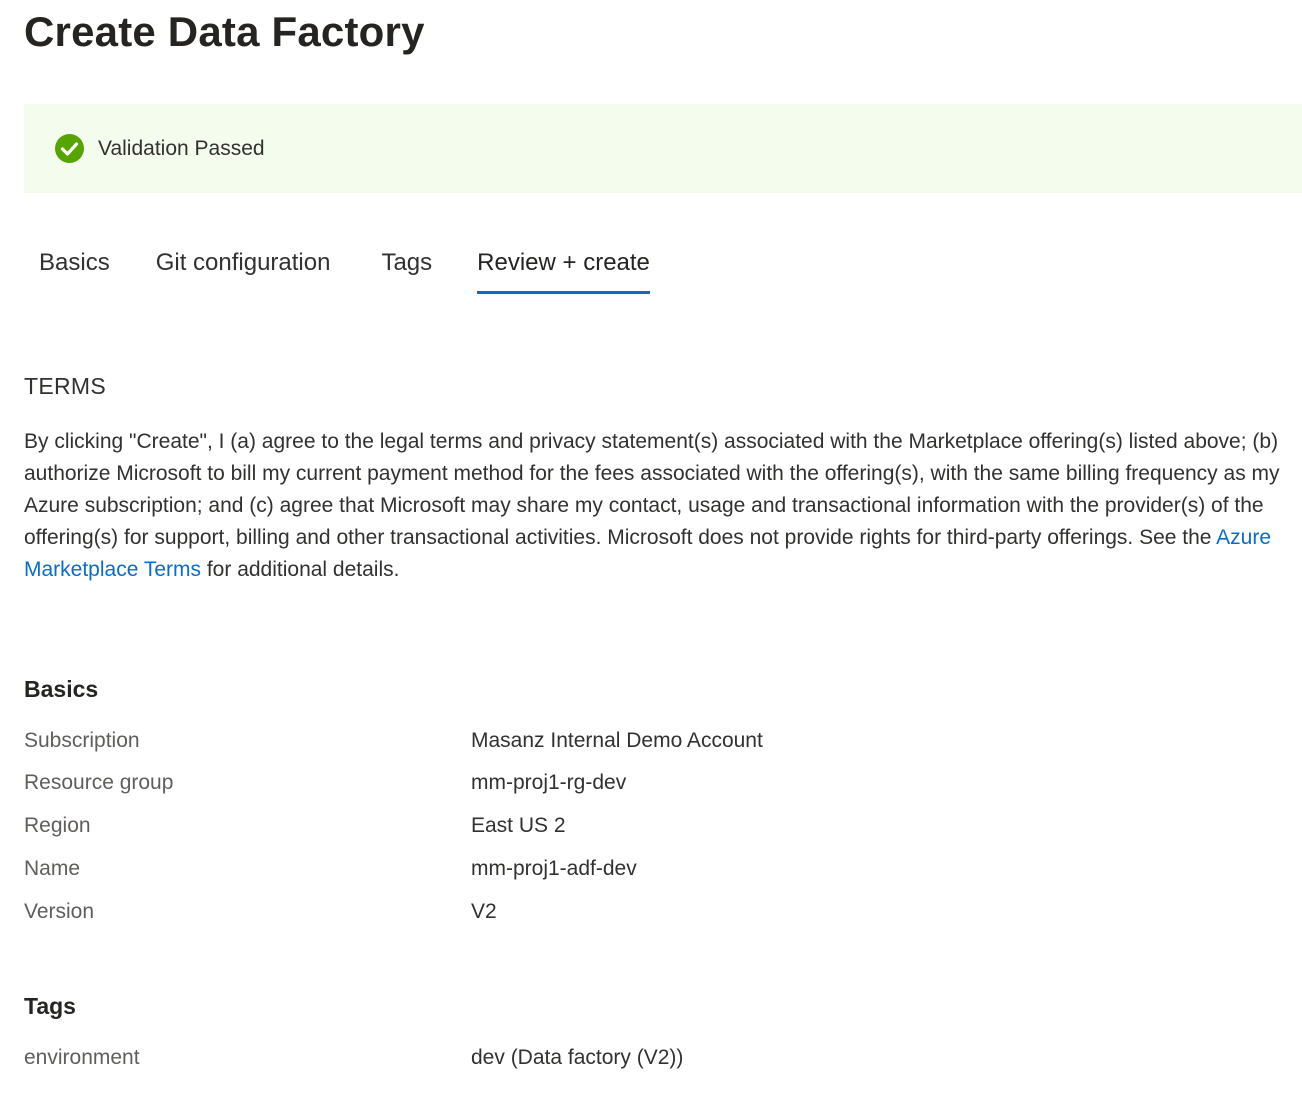 The image size is (1302, 1105). What do you see at coordinates (549, 782) in the screenshot?
I see `summary-value: mm-proj1-rg-dev` at bounding box center [549, 782].